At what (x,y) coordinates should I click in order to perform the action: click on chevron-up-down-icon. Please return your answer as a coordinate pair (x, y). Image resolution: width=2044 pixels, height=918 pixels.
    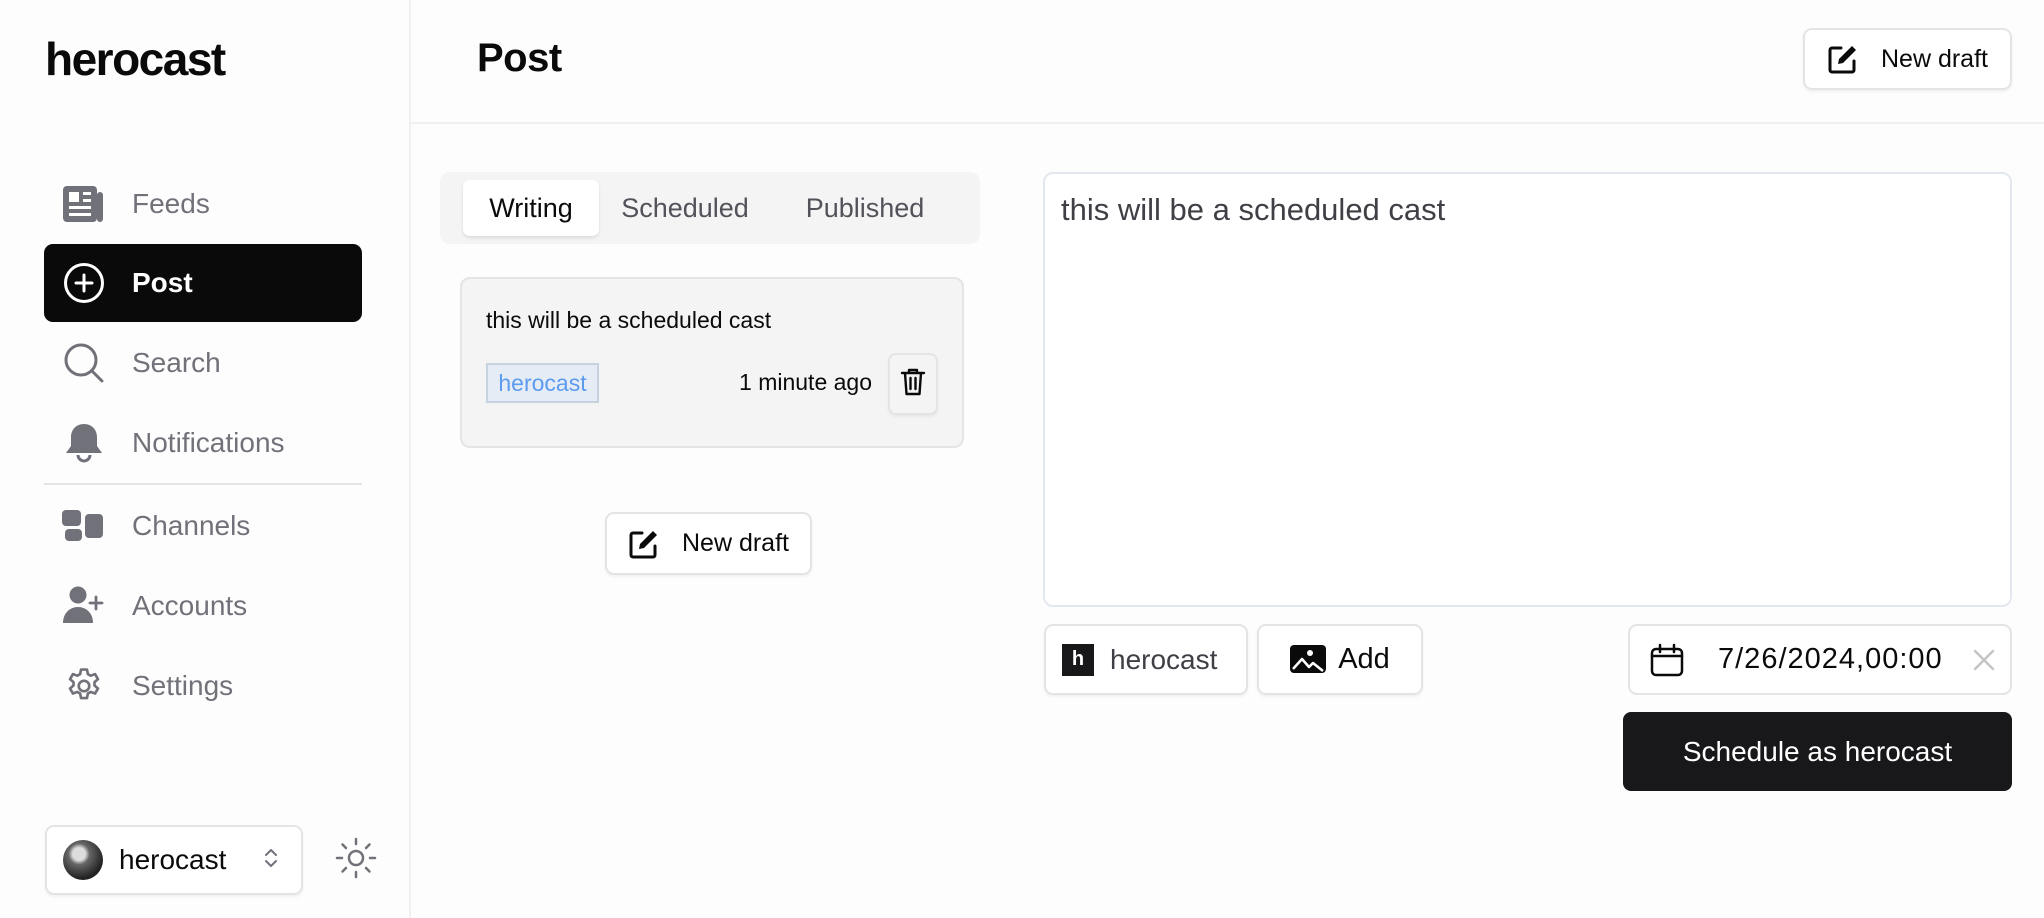
    Looking at the image, I should click on (271, 860).